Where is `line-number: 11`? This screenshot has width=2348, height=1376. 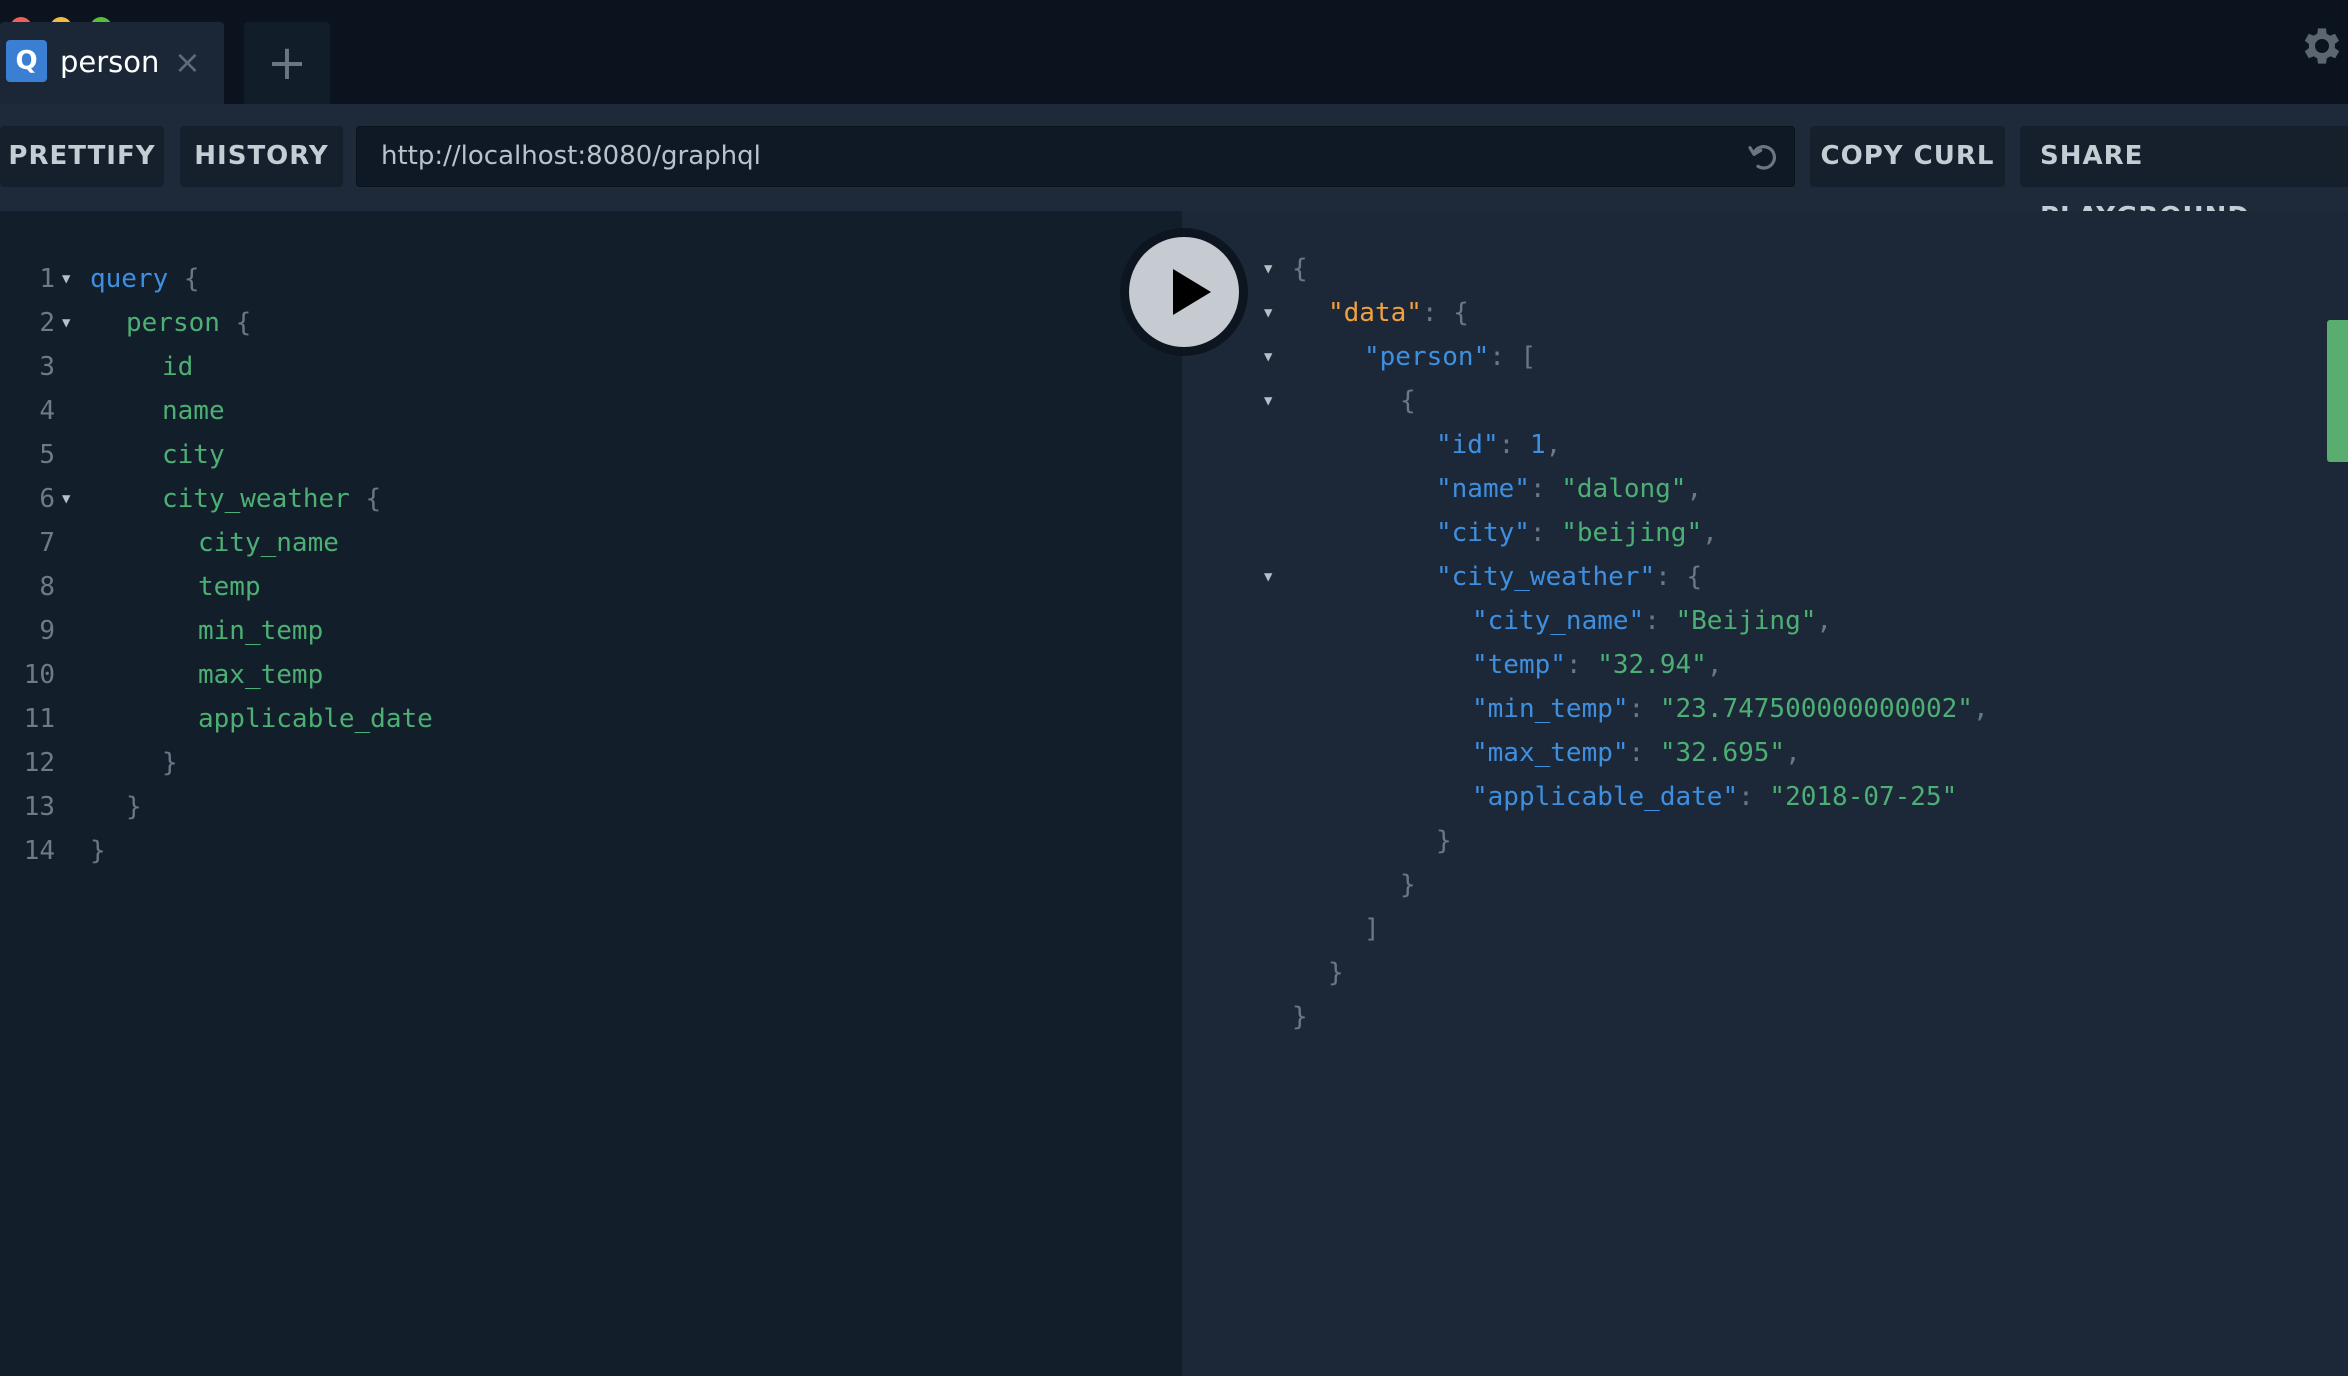 line-number: 11 is located at coordinates (39, 719).